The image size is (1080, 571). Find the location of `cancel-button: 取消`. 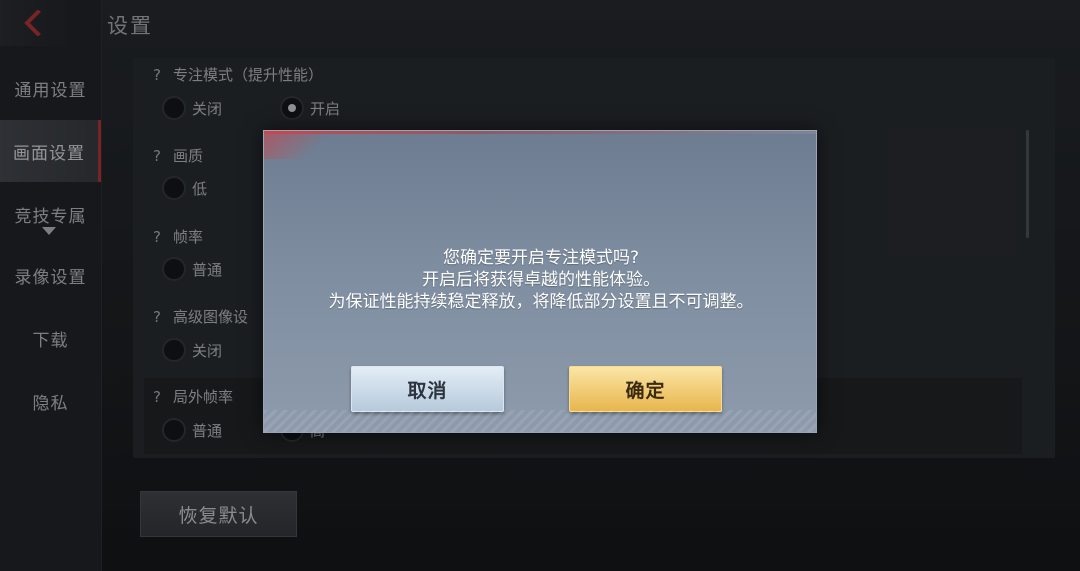

cancel-button: 取消 is located at coordinates (427, 389).